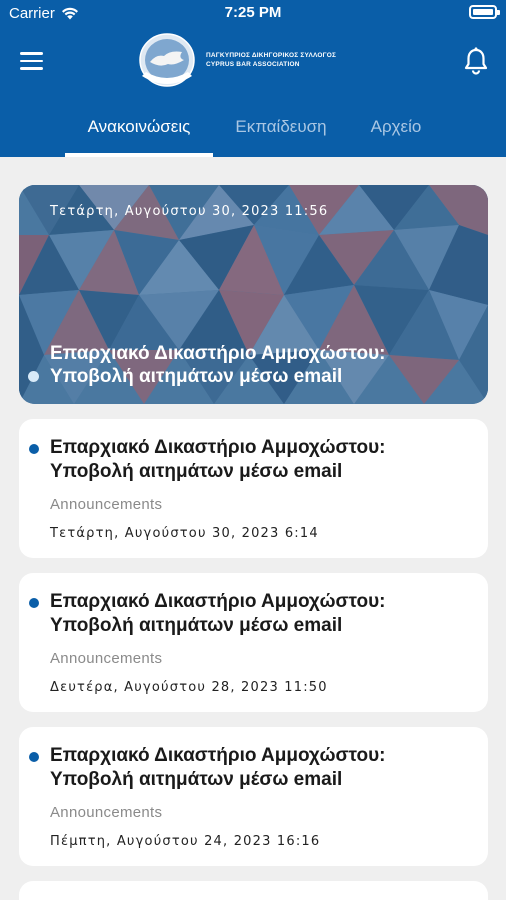  Describe the element at coordinates (139, 132) in the screenshot. I see `tab-announcements: Ανακοινώσεις` at that location.